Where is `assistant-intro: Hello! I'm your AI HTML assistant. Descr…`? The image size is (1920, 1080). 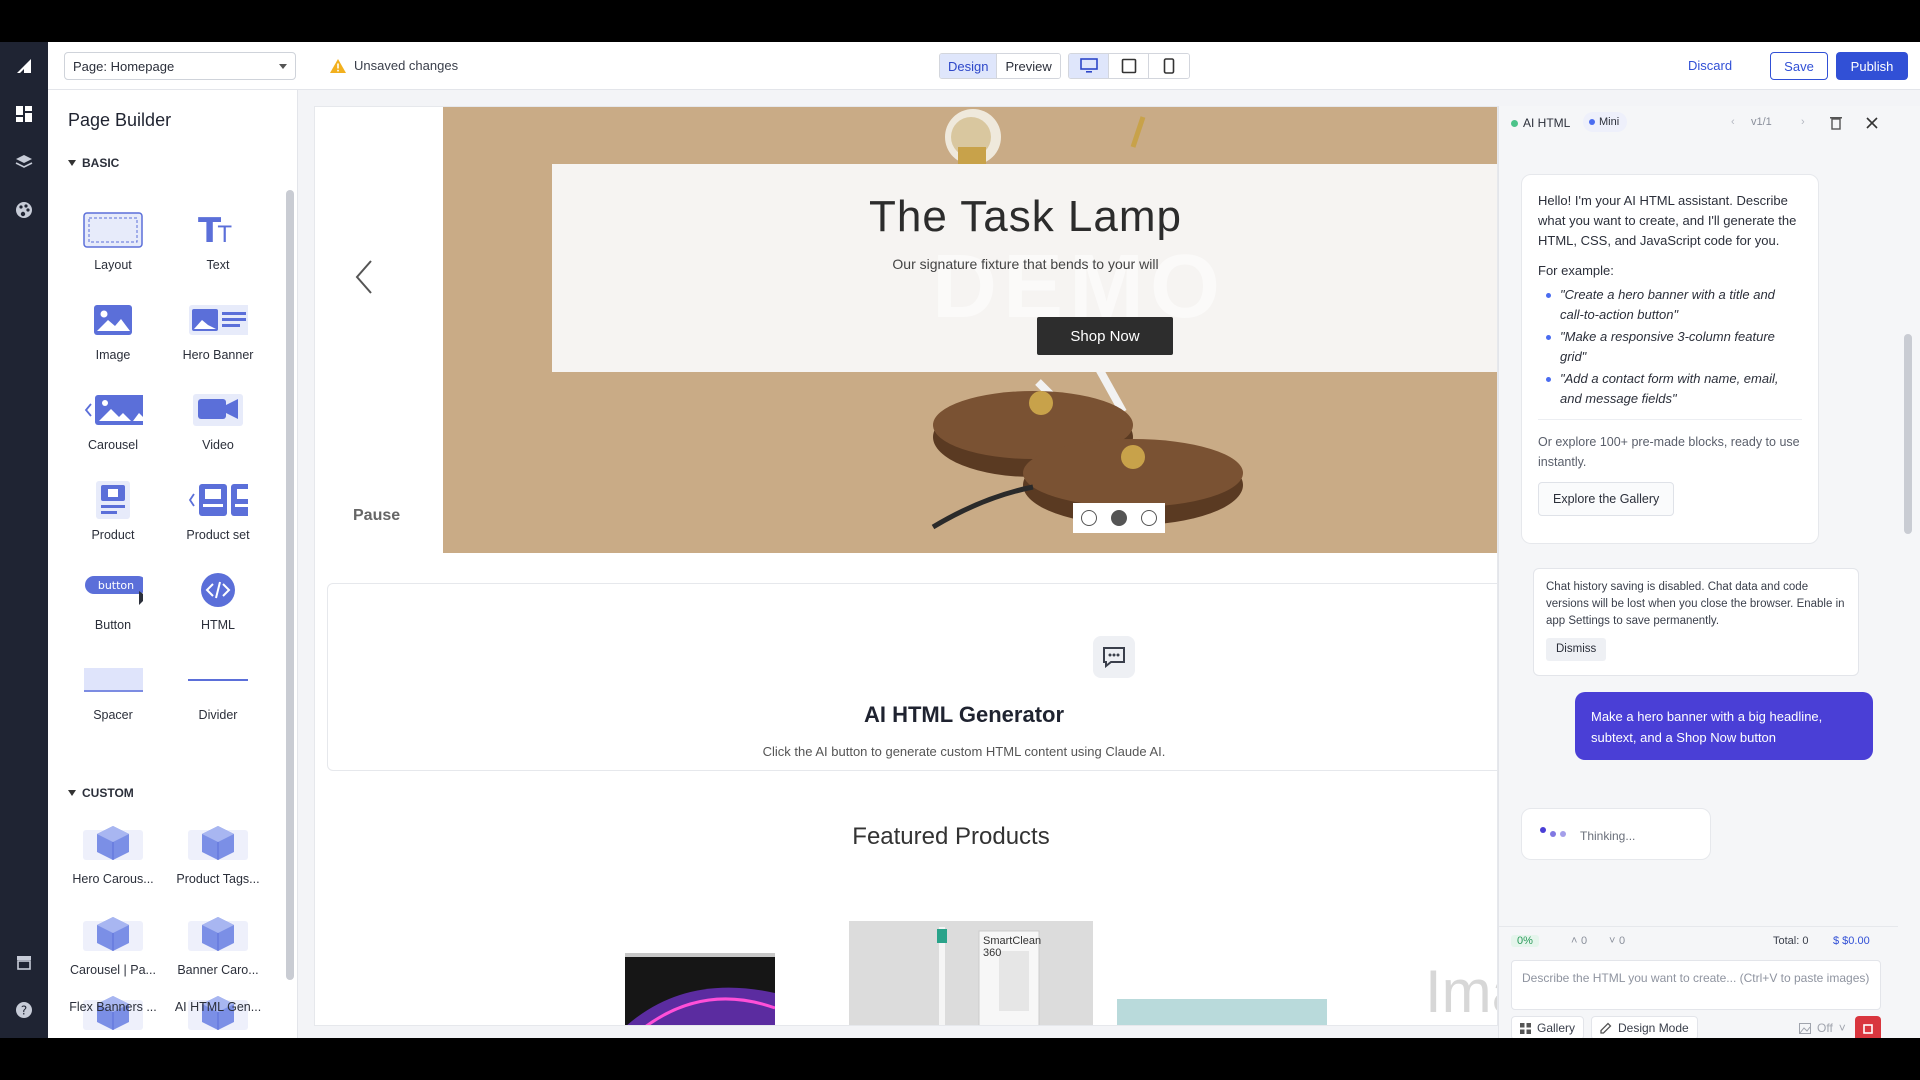
assistant-intro: Hello! I'm your AI HTML assistant. Descr… is located at coordinates (1667, 220).